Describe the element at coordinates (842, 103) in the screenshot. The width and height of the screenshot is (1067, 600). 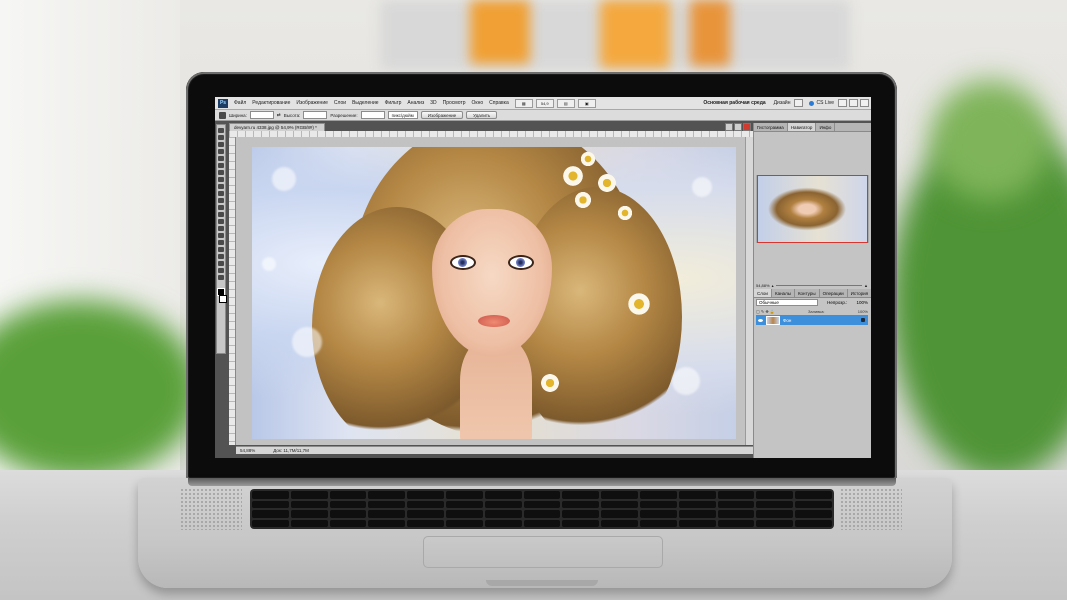
I see `minimize-button` at that location.